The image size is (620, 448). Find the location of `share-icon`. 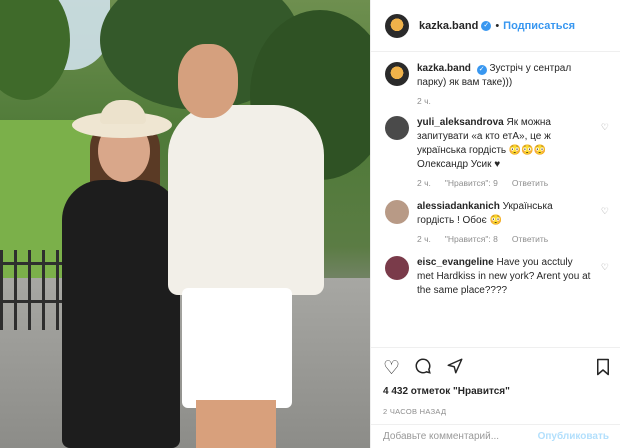

share-icon is located at coordinates (455, 368).